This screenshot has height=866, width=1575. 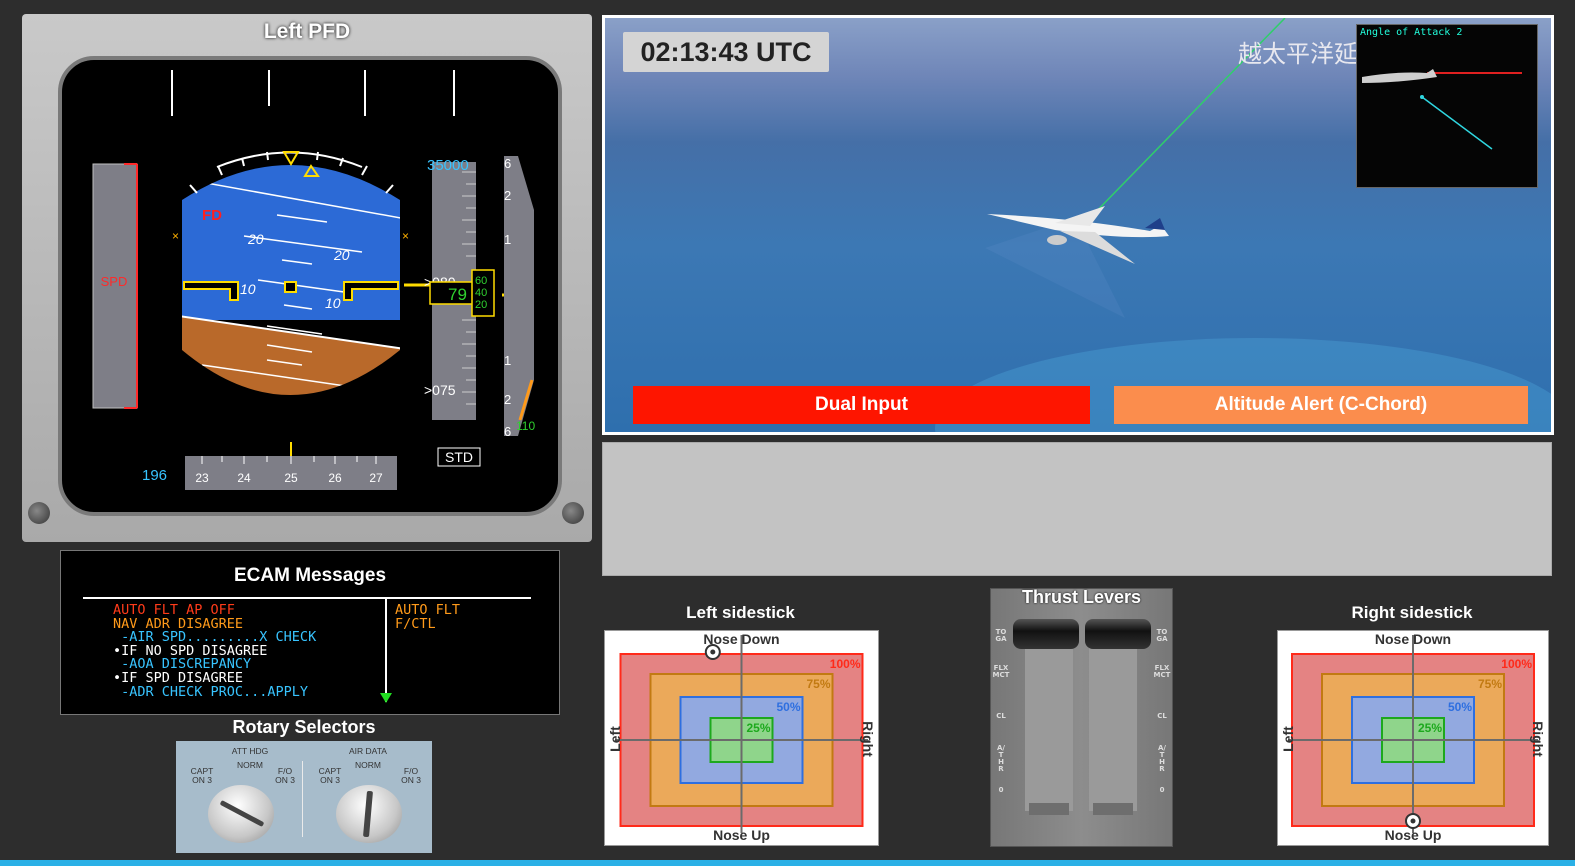 I want to click on left-sidestick-panel: 100% 75% 50% 25% Nose Down Nose Up Left Right, so click(x=741, y=738).